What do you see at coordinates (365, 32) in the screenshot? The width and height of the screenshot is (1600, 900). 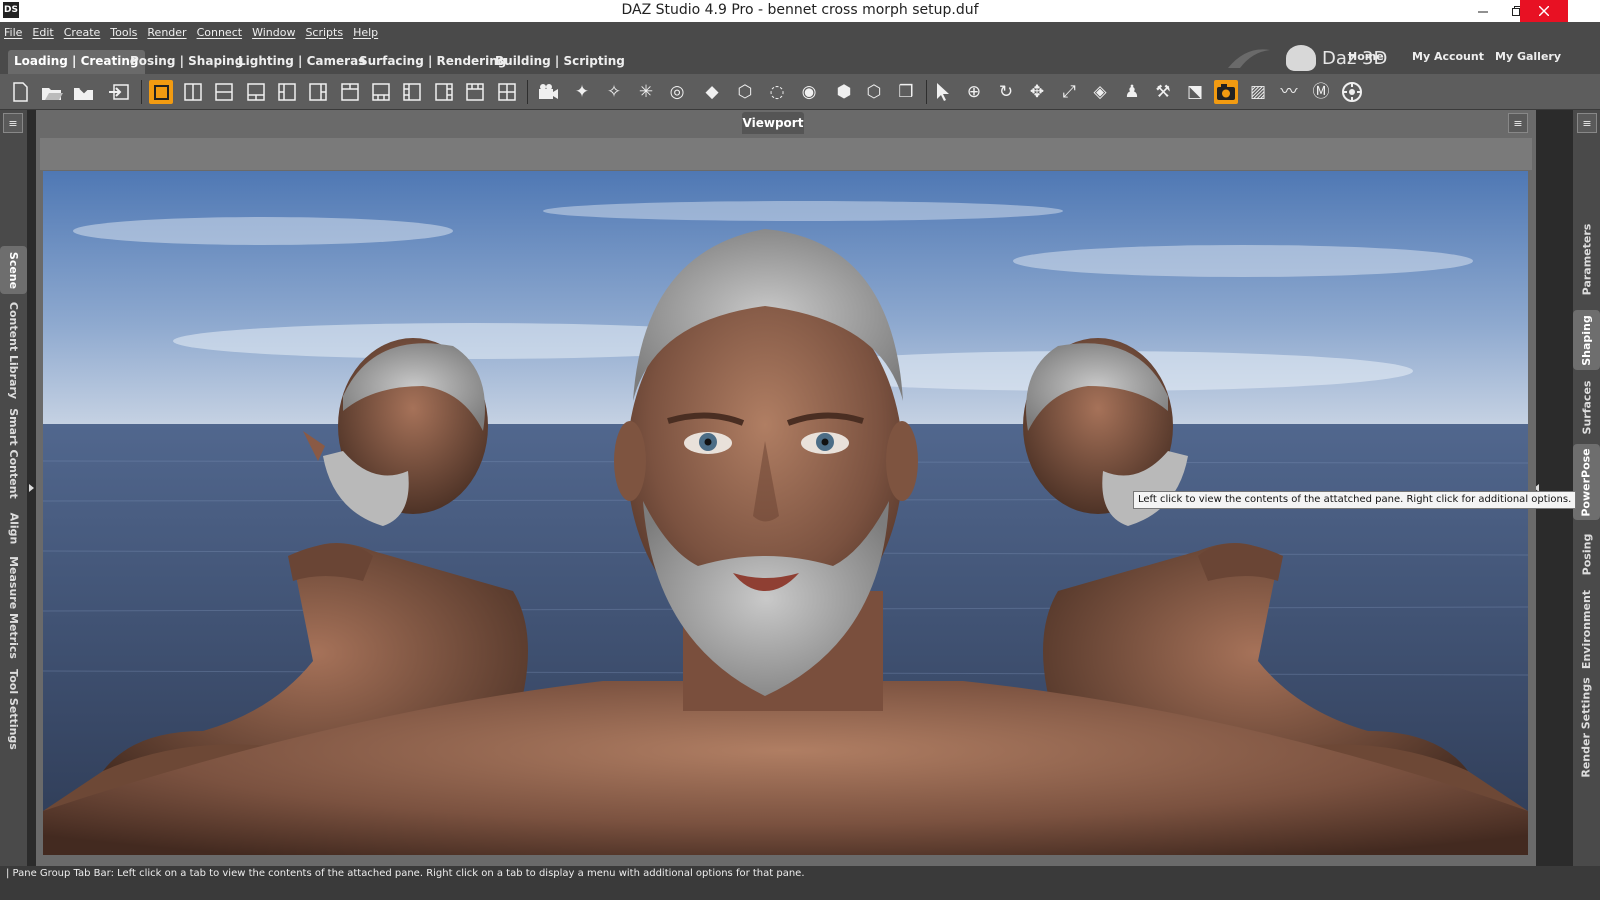 I see `menu-help: Help` at bounding box center [365, 32].